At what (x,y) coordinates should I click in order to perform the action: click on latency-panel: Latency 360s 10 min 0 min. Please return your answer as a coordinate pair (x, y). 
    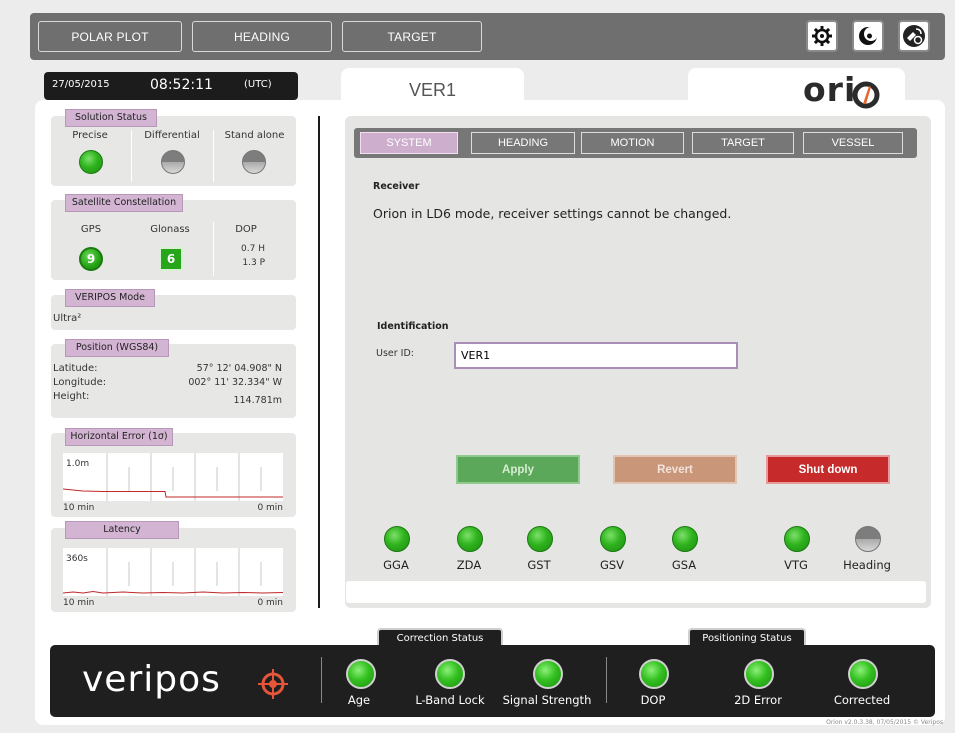
    Looking at the image, I should click on (173, 566).